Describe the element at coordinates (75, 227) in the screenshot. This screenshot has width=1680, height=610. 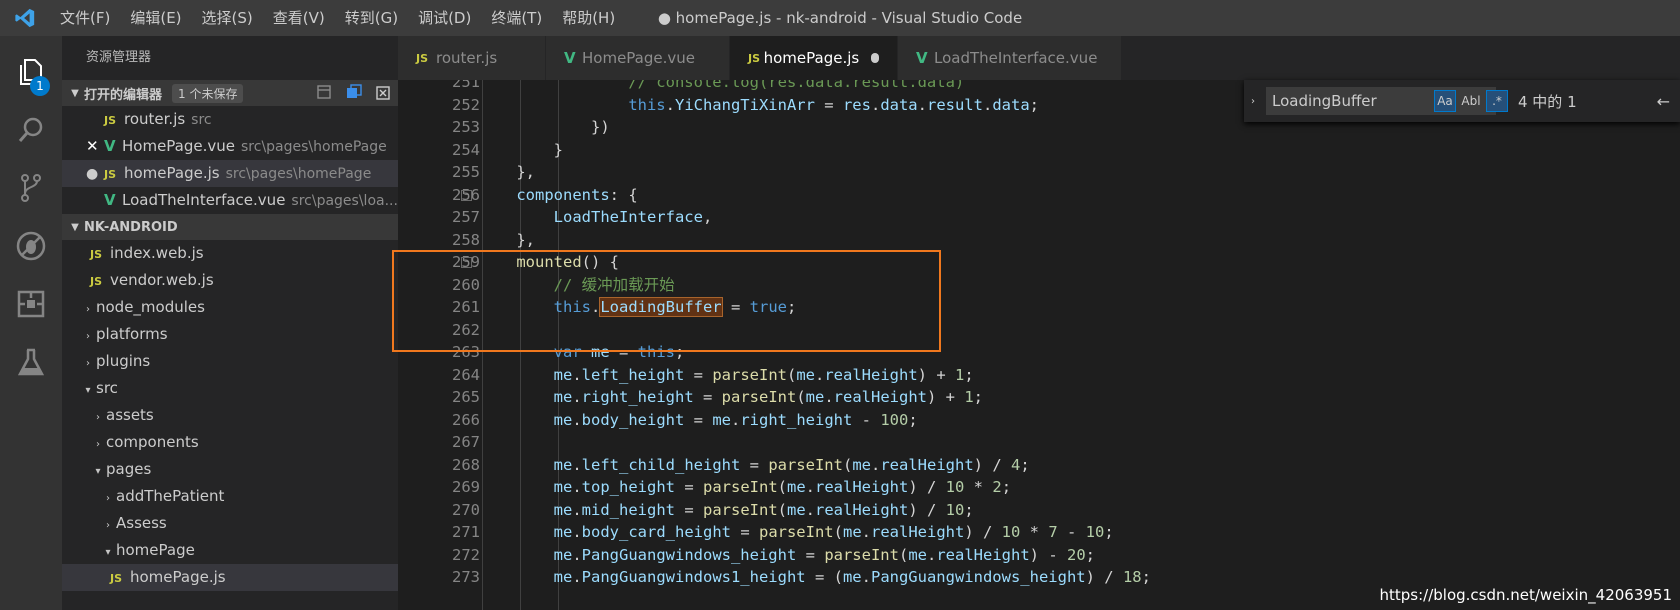
I see `caret-down-icon: ▼` at that location.